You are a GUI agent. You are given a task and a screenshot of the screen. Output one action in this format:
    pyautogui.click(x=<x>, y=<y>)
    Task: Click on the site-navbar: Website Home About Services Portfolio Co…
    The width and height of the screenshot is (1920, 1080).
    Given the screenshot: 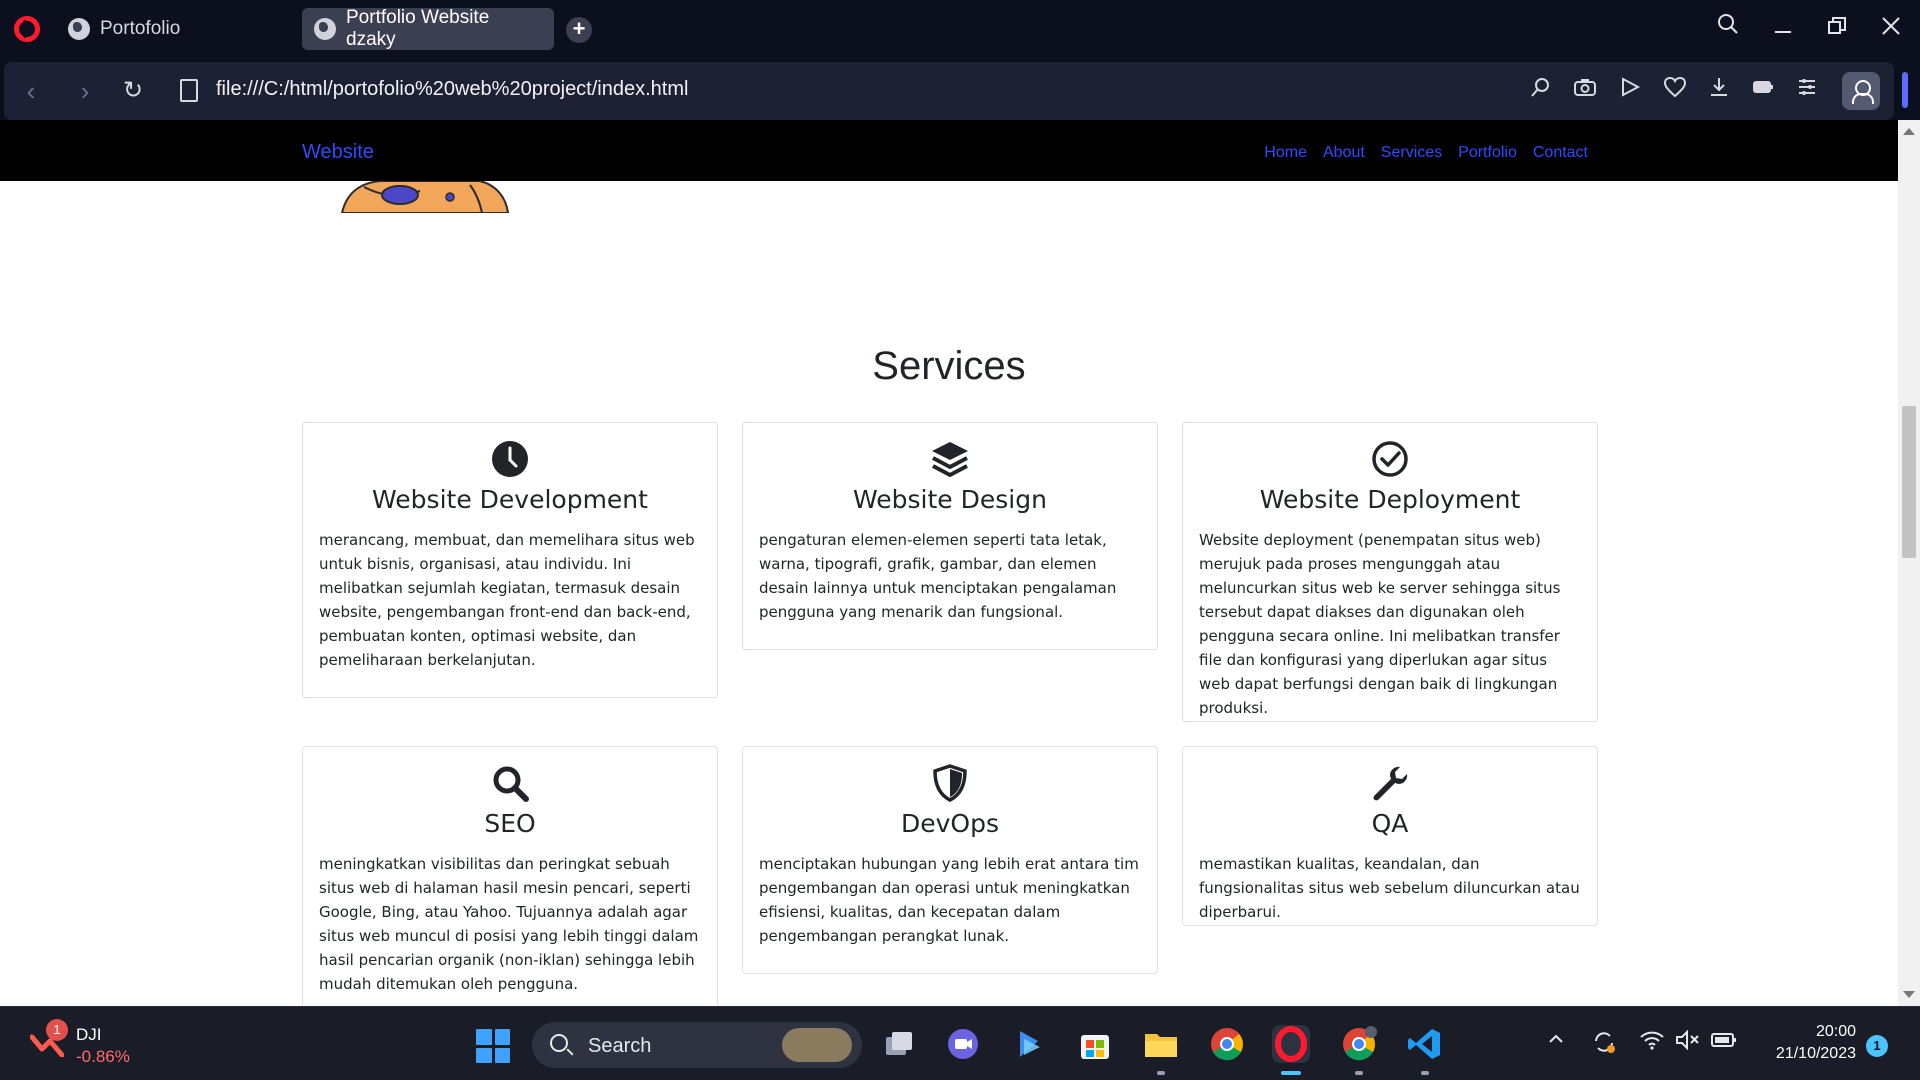 What is the action you would take?
    pyautogui.click(x=949, y=150)
    